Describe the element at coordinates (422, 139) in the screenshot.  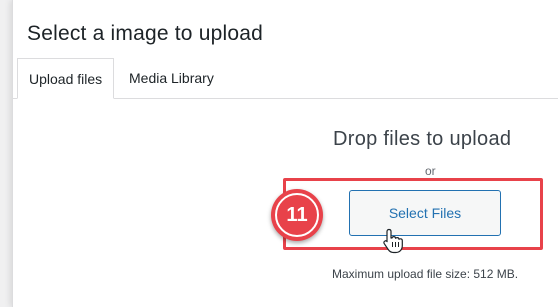
I see `drop-files-text: Drop files to upload` at that location.